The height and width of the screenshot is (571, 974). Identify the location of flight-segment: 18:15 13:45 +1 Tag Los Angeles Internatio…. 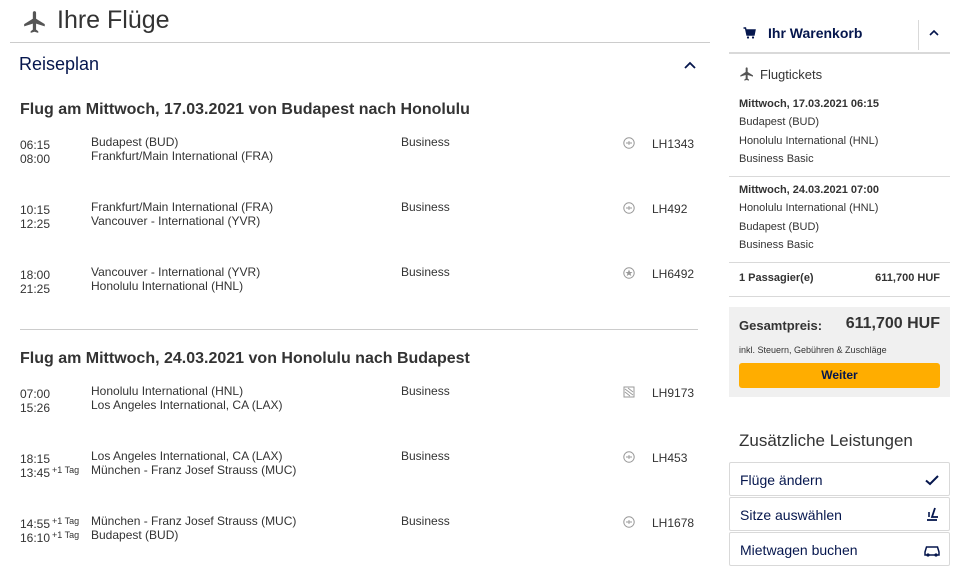
(360, 464).